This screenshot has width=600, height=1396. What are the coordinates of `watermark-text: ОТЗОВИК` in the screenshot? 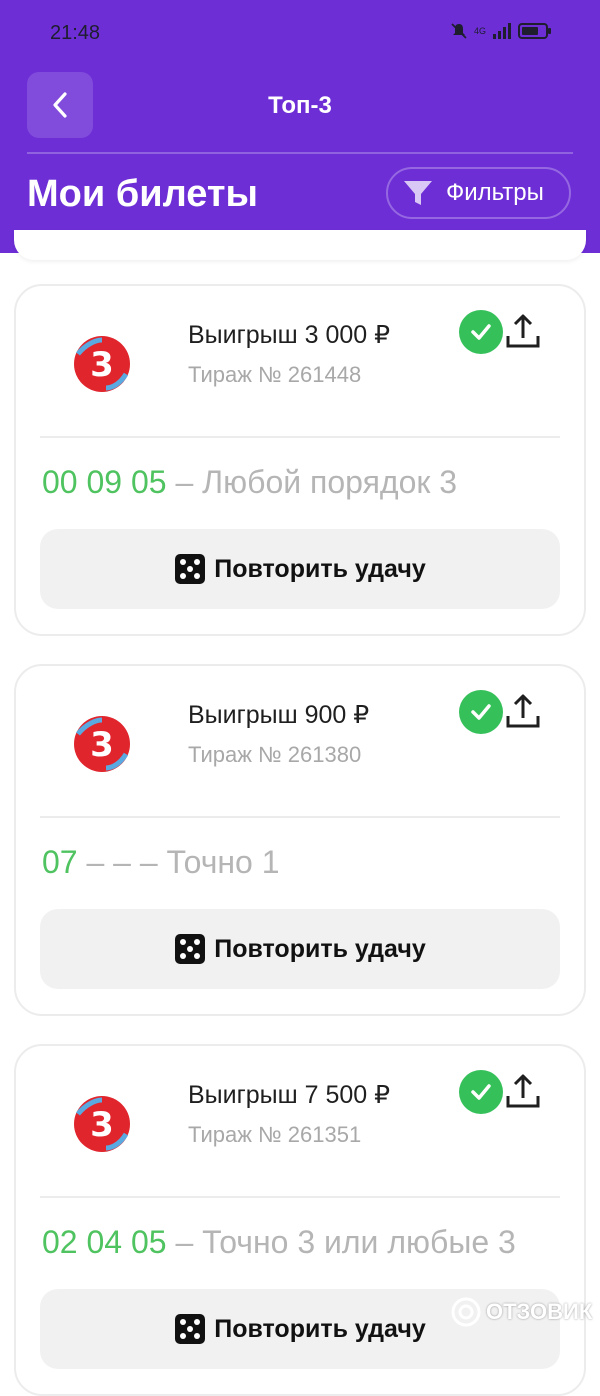 It's located at (539, 1311).